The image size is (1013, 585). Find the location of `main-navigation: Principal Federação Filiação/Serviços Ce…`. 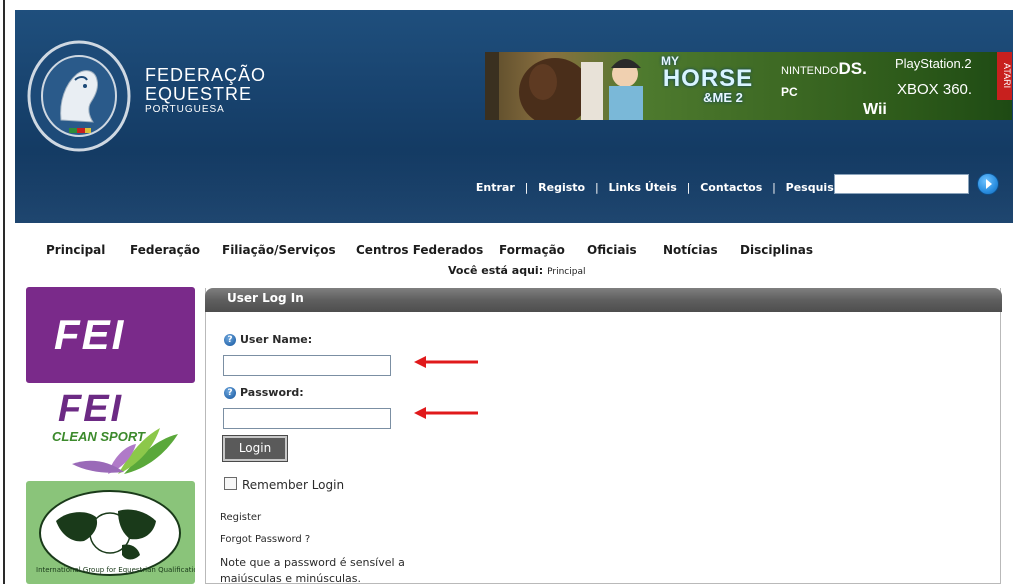

main-navigation: Principal Federação Filiação/Serviços Ce… is located at coordinates (506, 252).